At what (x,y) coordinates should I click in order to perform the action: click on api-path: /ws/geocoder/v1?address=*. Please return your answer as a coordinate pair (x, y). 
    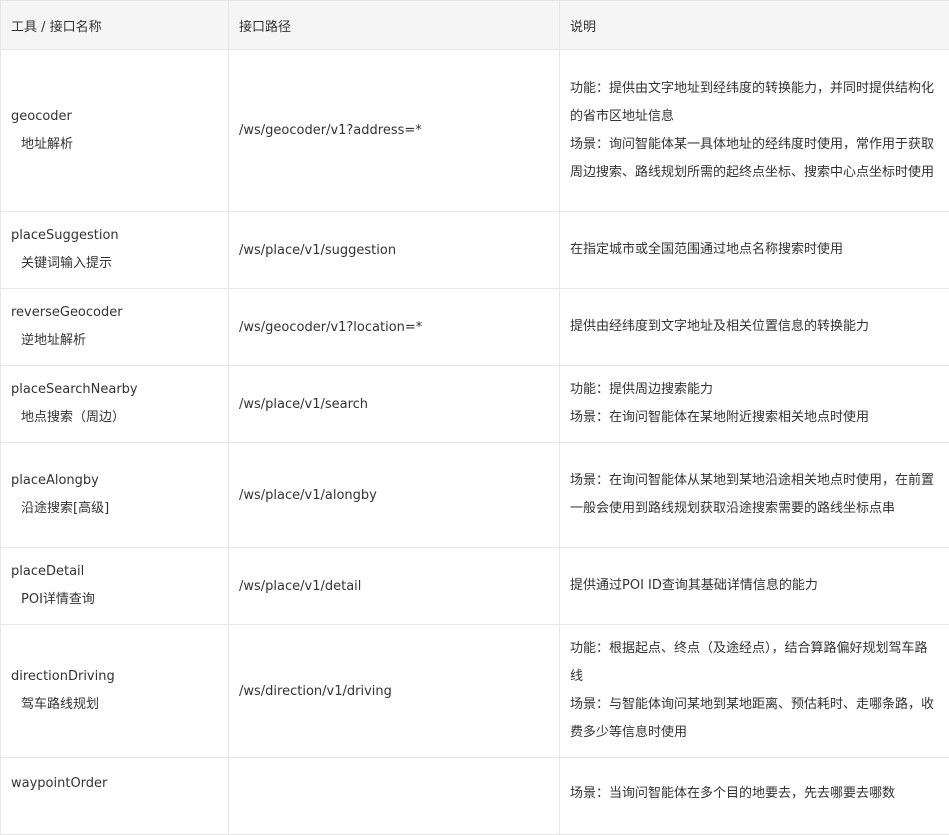
    Looking at the image, I should click on (394, 131).